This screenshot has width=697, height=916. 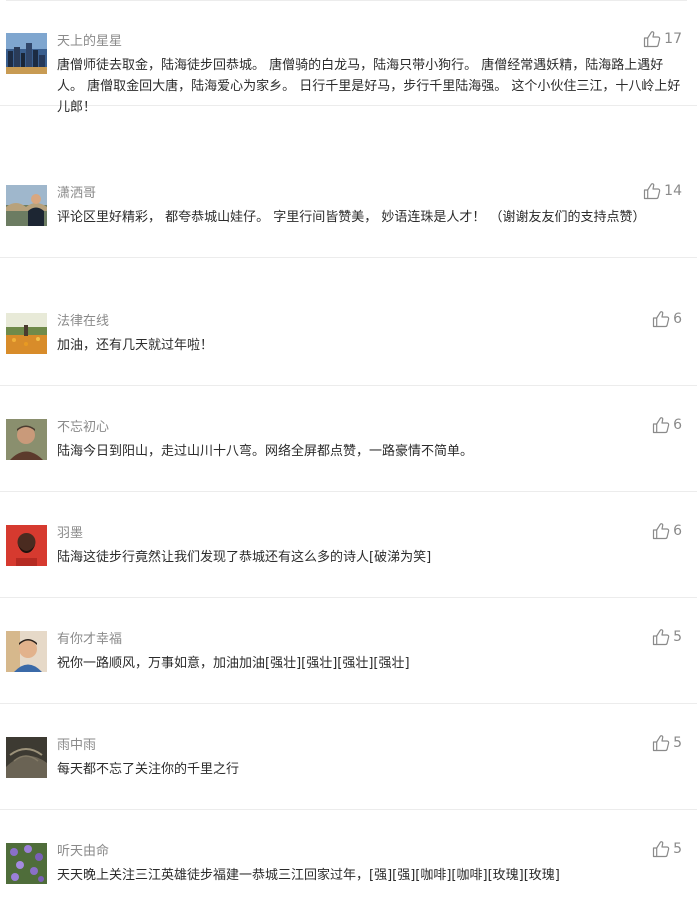 I want to click on like-count: 17, so click(x=673, y=39).